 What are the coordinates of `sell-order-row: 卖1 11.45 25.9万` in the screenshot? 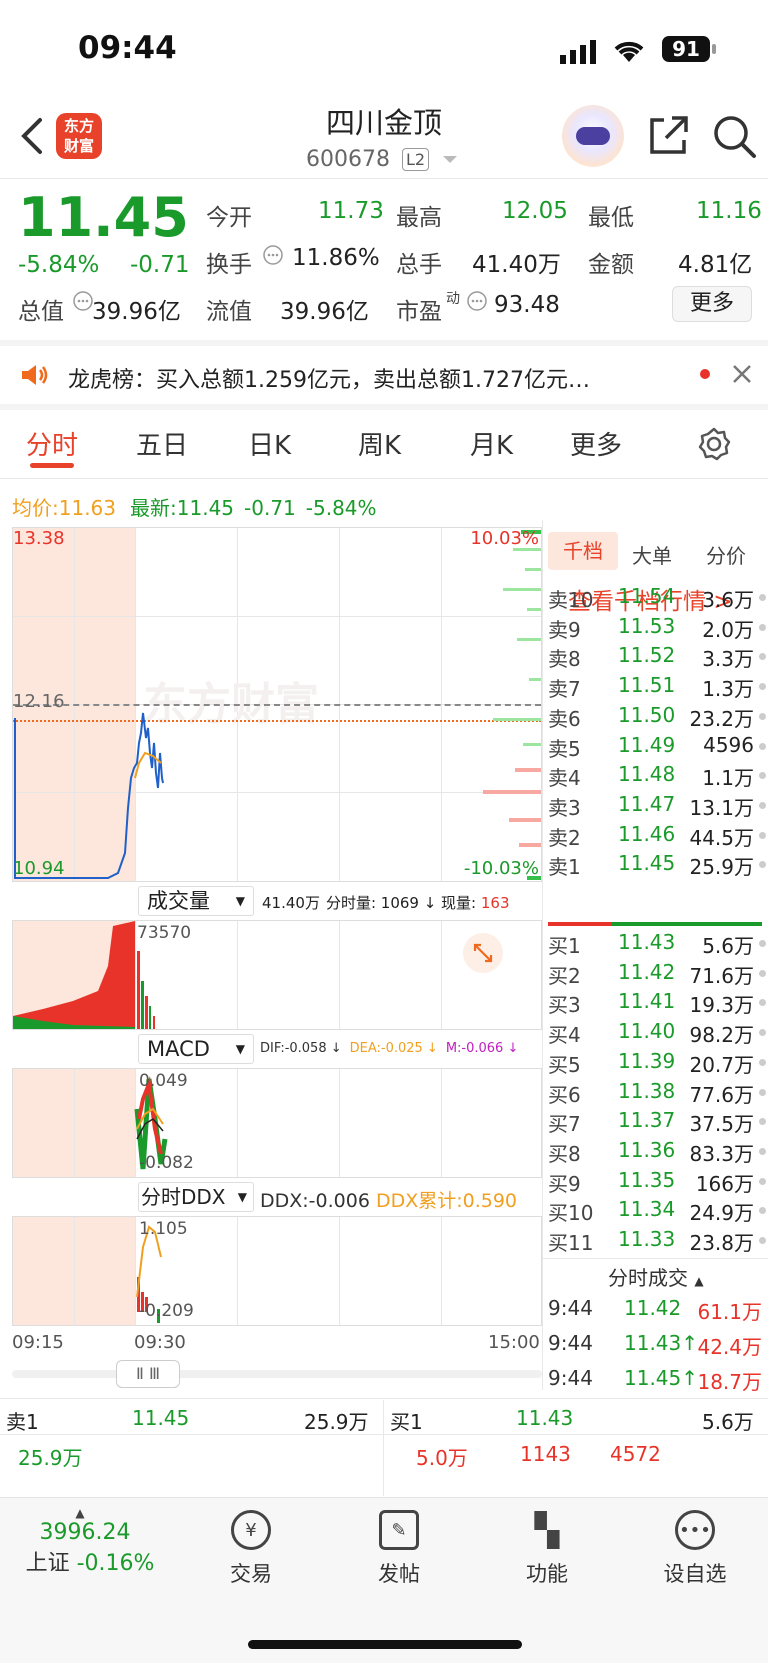 It's located at (658, 865).